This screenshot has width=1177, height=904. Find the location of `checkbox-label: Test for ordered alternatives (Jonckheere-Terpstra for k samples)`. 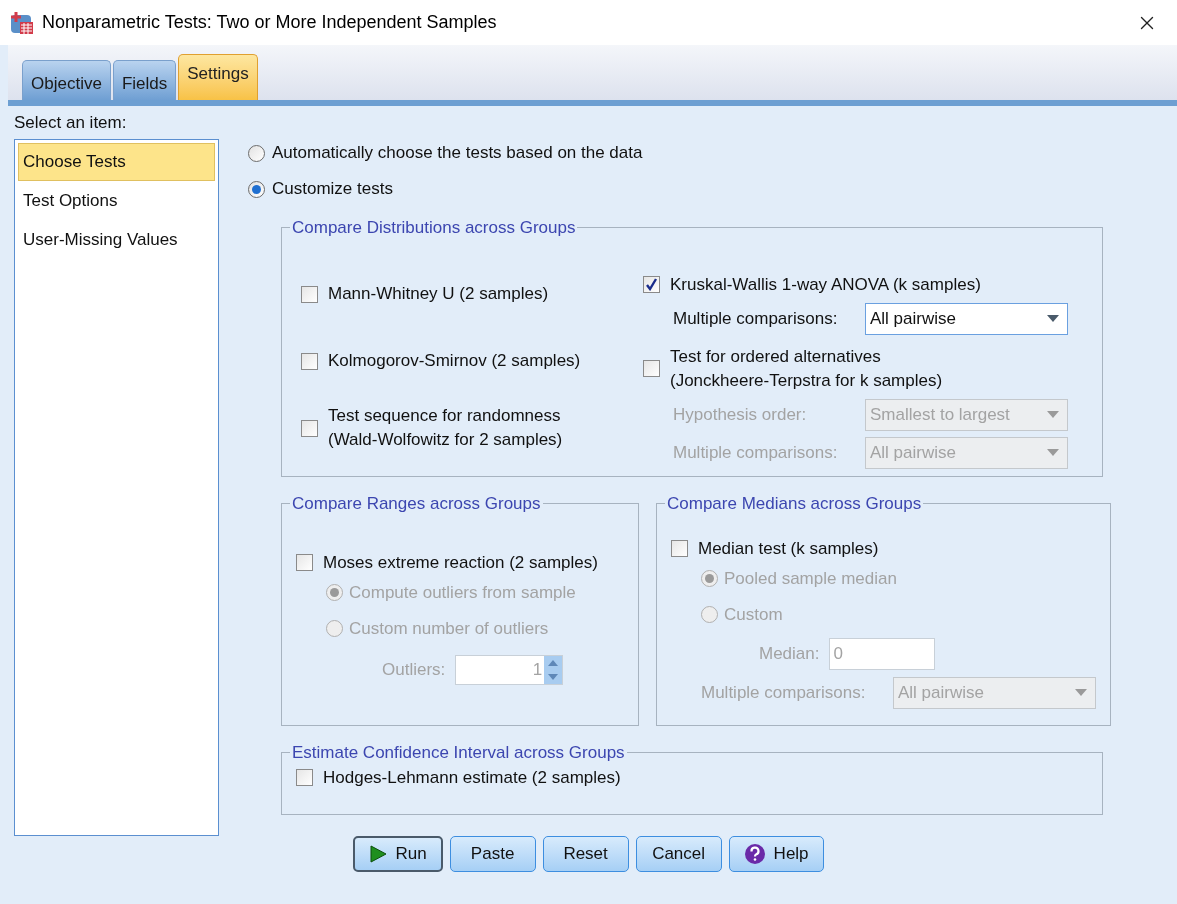

checkbox-label: Test for ordered alternatives (Jonckheere-Terpstra for k samples) is located at coordinates (806, 368).